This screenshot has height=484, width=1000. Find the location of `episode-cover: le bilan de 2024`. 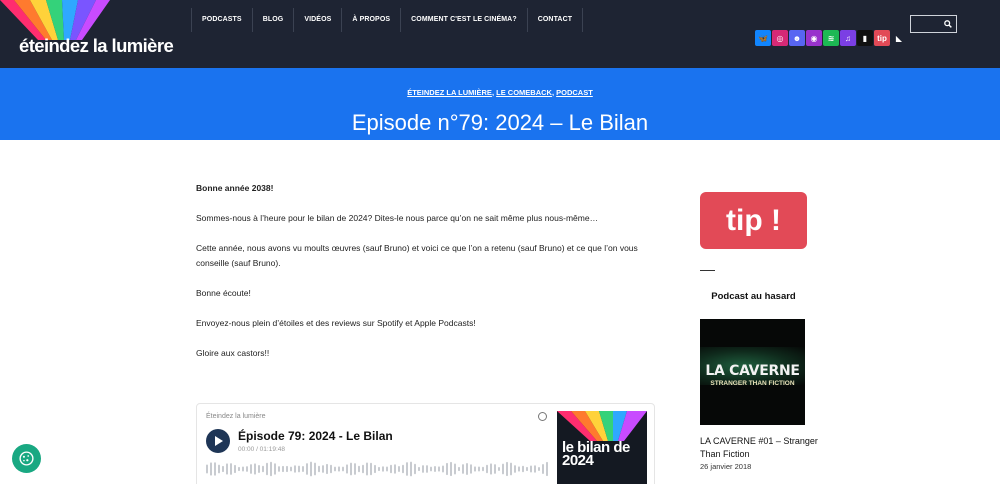

episode-cover: le bilan de 2024 is located at coordinates (602, 447).